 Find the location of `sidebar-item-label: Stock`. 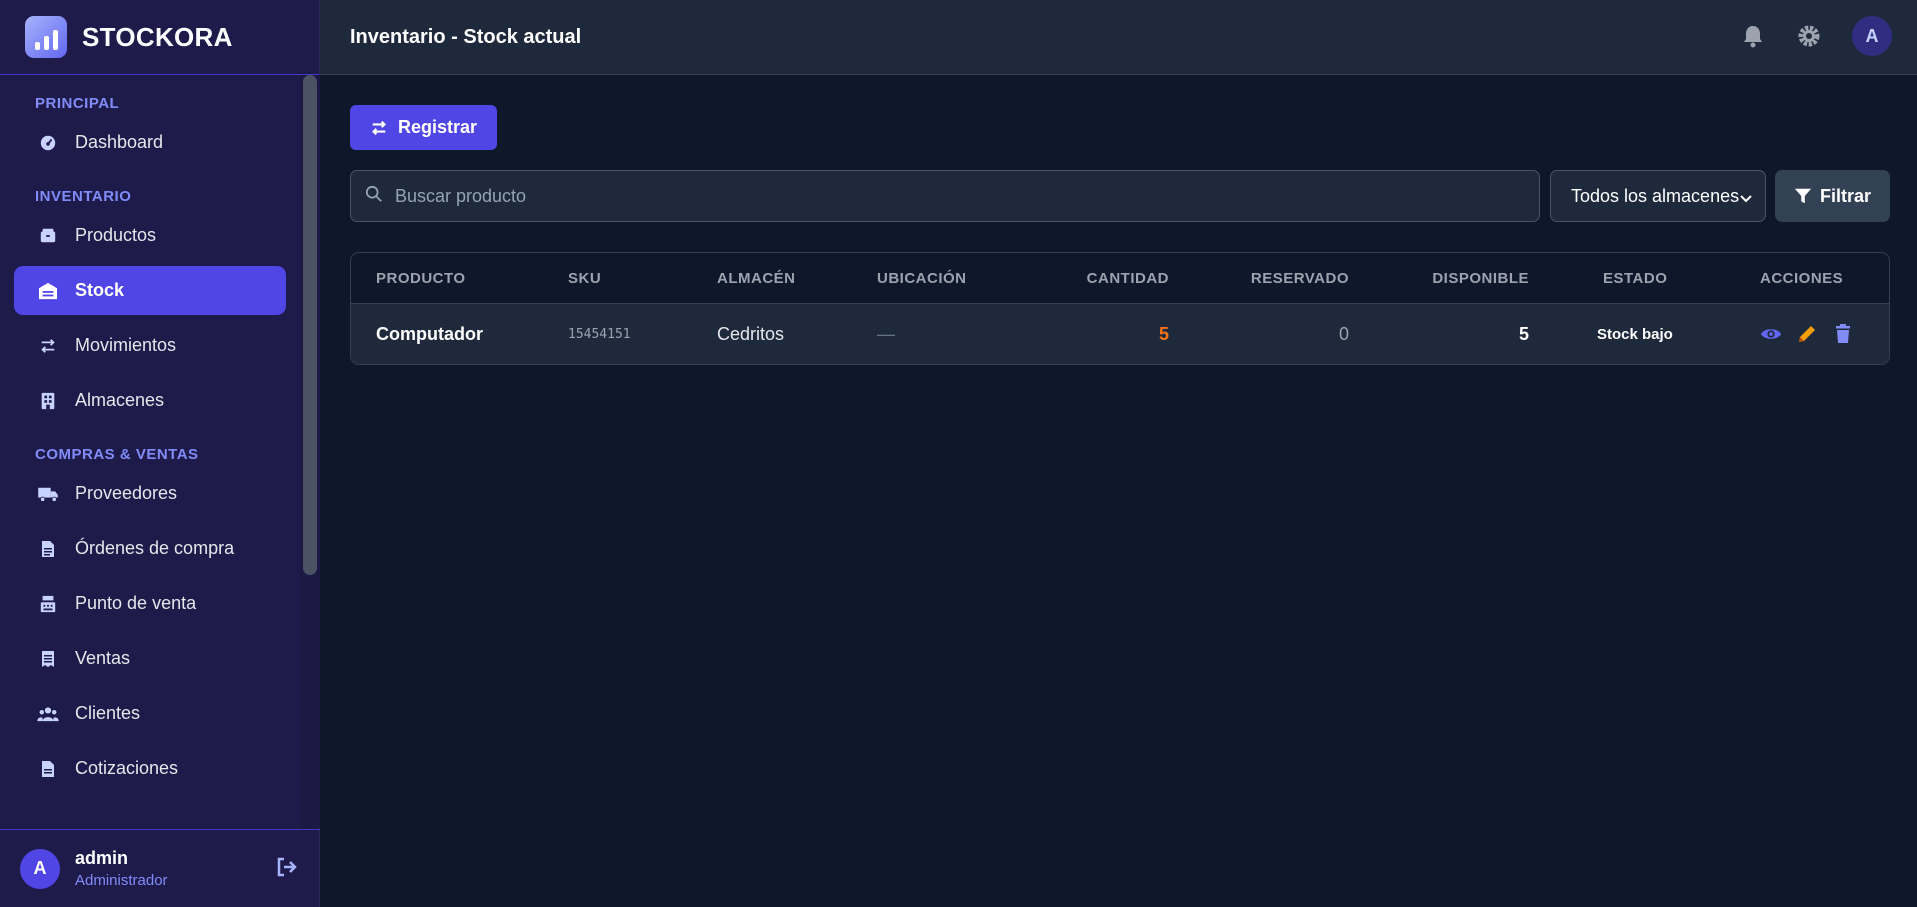

sidebar-item-label: Stock is located at coordinates (100, 290).